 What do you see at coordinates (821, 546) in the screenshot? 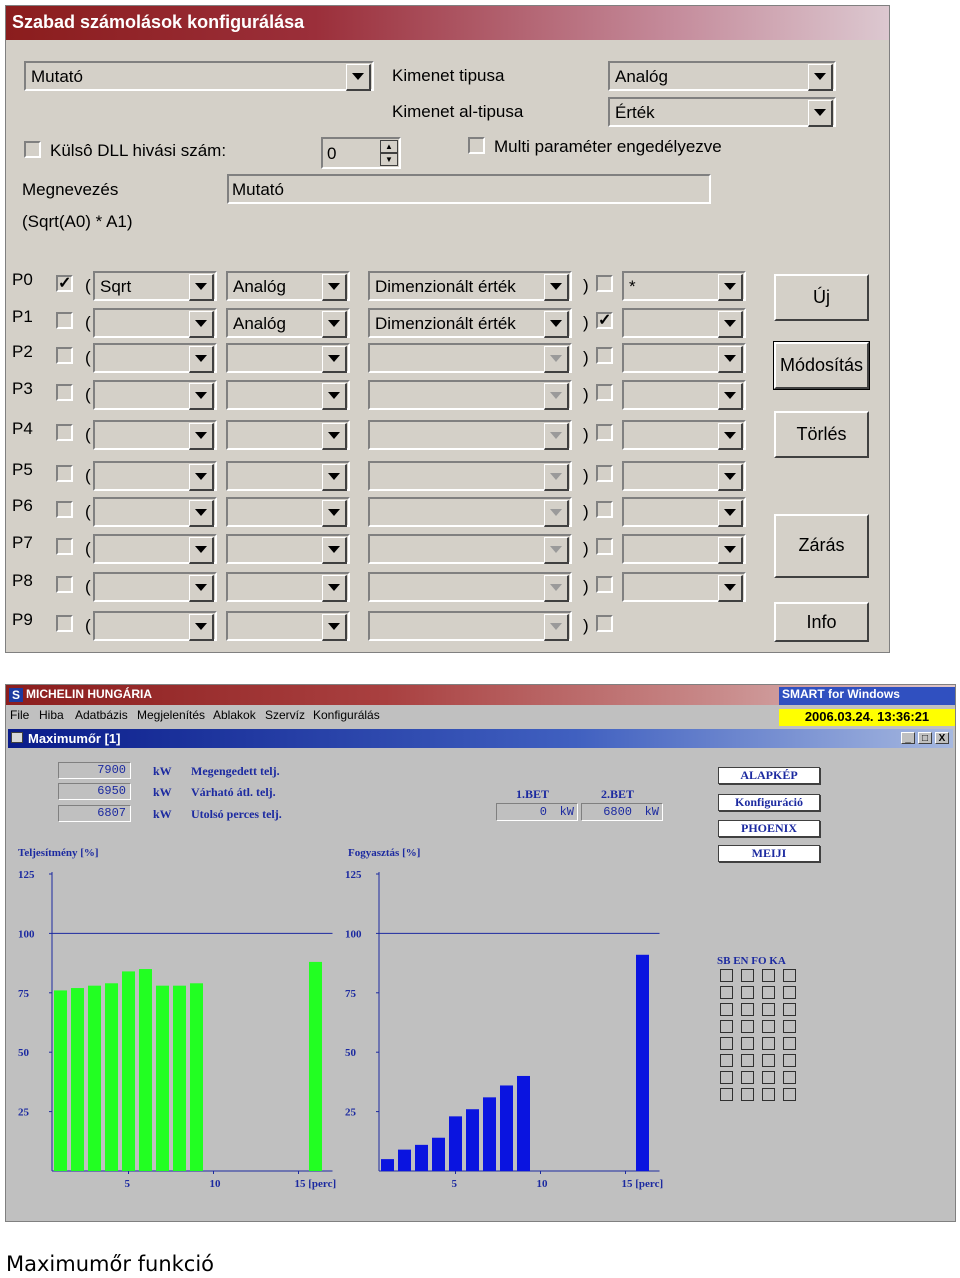
I see `close-button: Zárás` at bounding box center [821, 546].